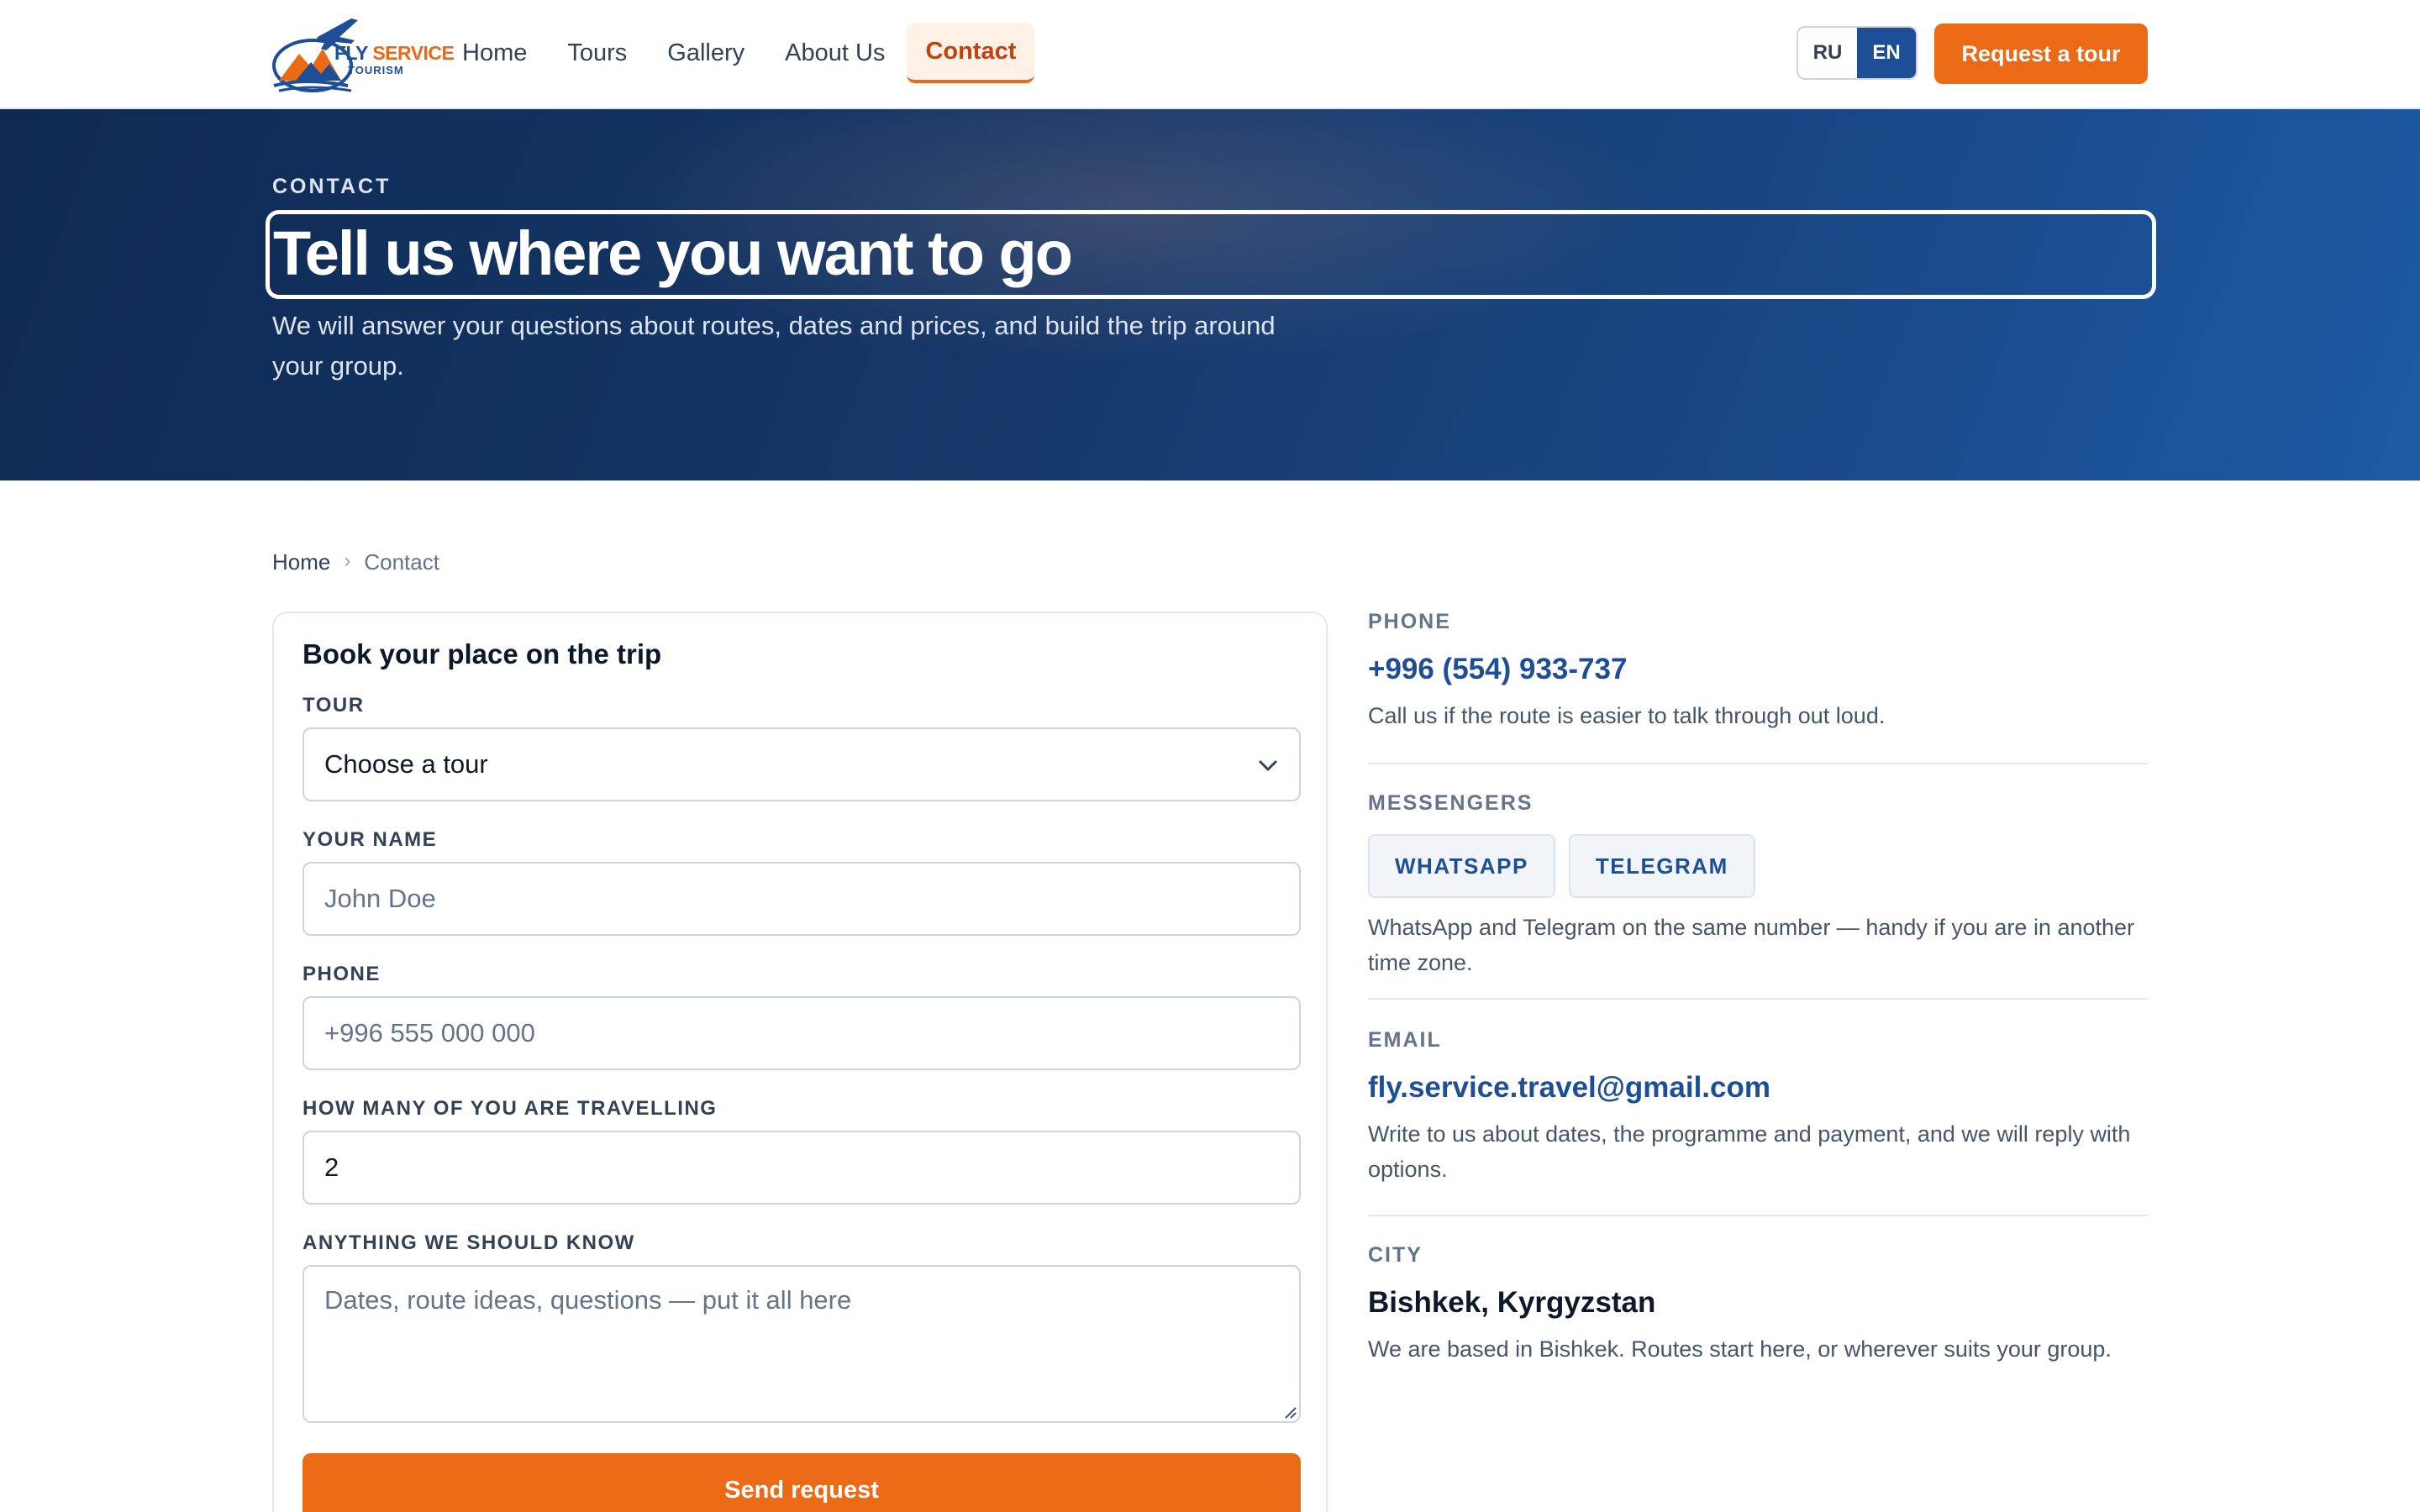  Describe the element at coordinates (1289, 1412) in the screenshot. I see `resize-grip-icon` at that location.